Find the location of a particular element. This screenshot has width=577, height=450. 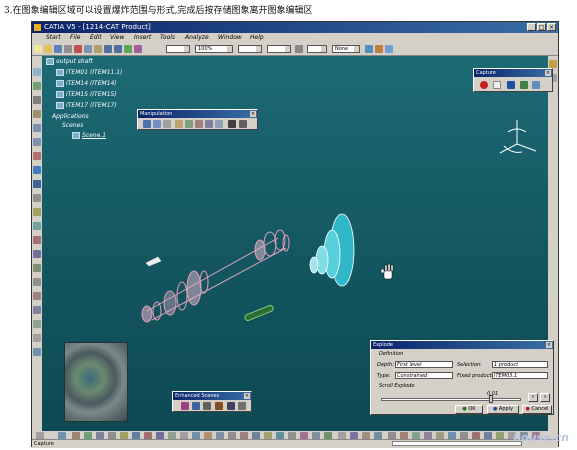

compass-icon is located at coordinates (518, 137).